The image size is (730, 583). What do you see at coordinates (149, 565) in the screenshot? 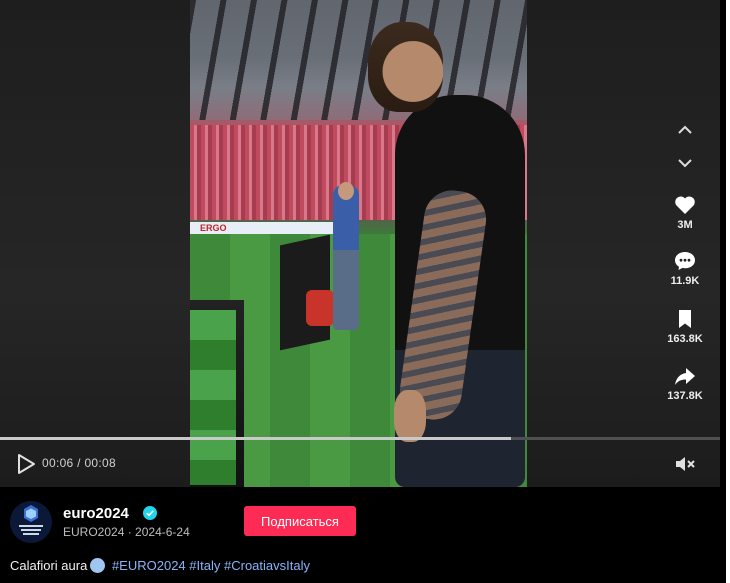
I see `hashtag-link: #EURO2024` at bounding box center [149, 565].